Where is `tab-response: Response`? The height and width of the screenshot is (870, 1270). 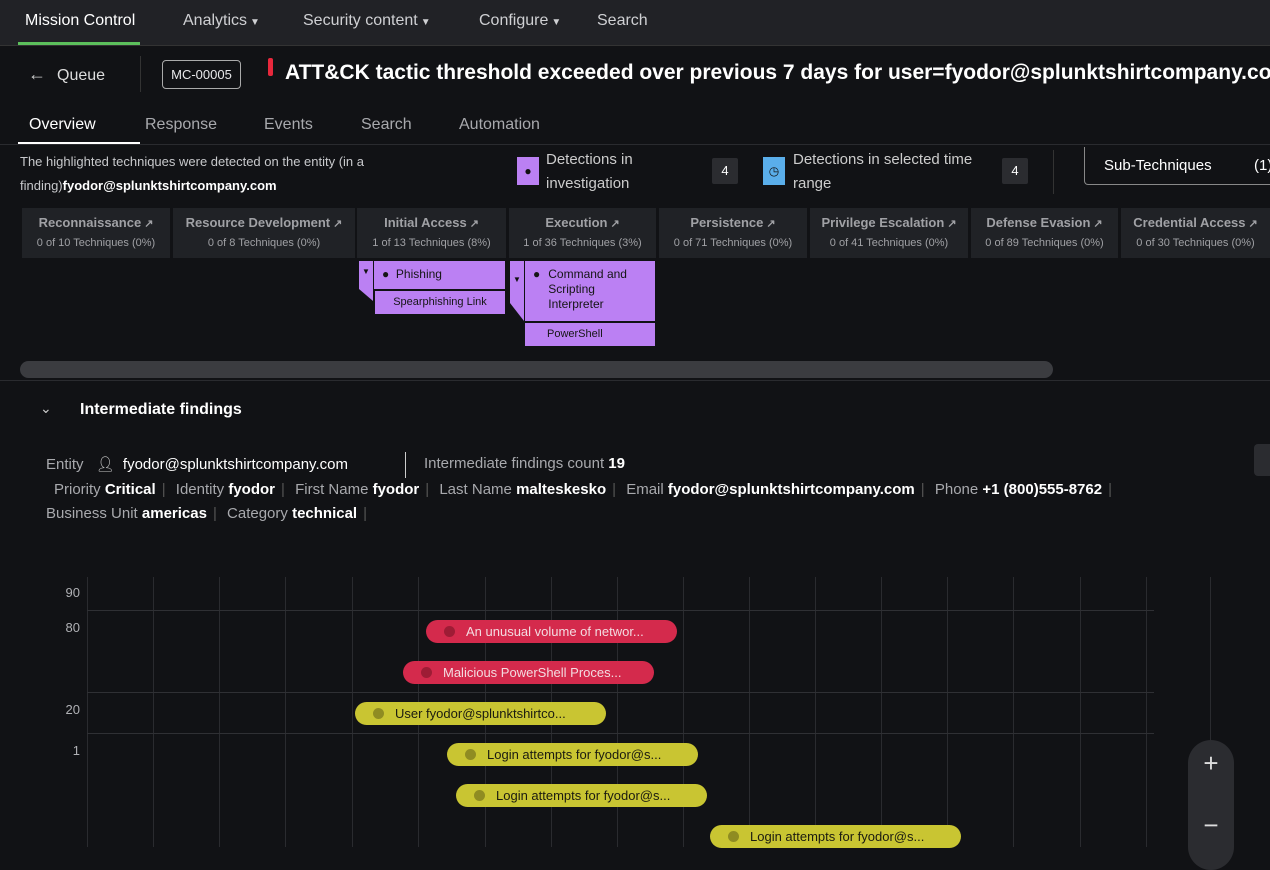 tab-response: Response is located at coordinates (181, 125).